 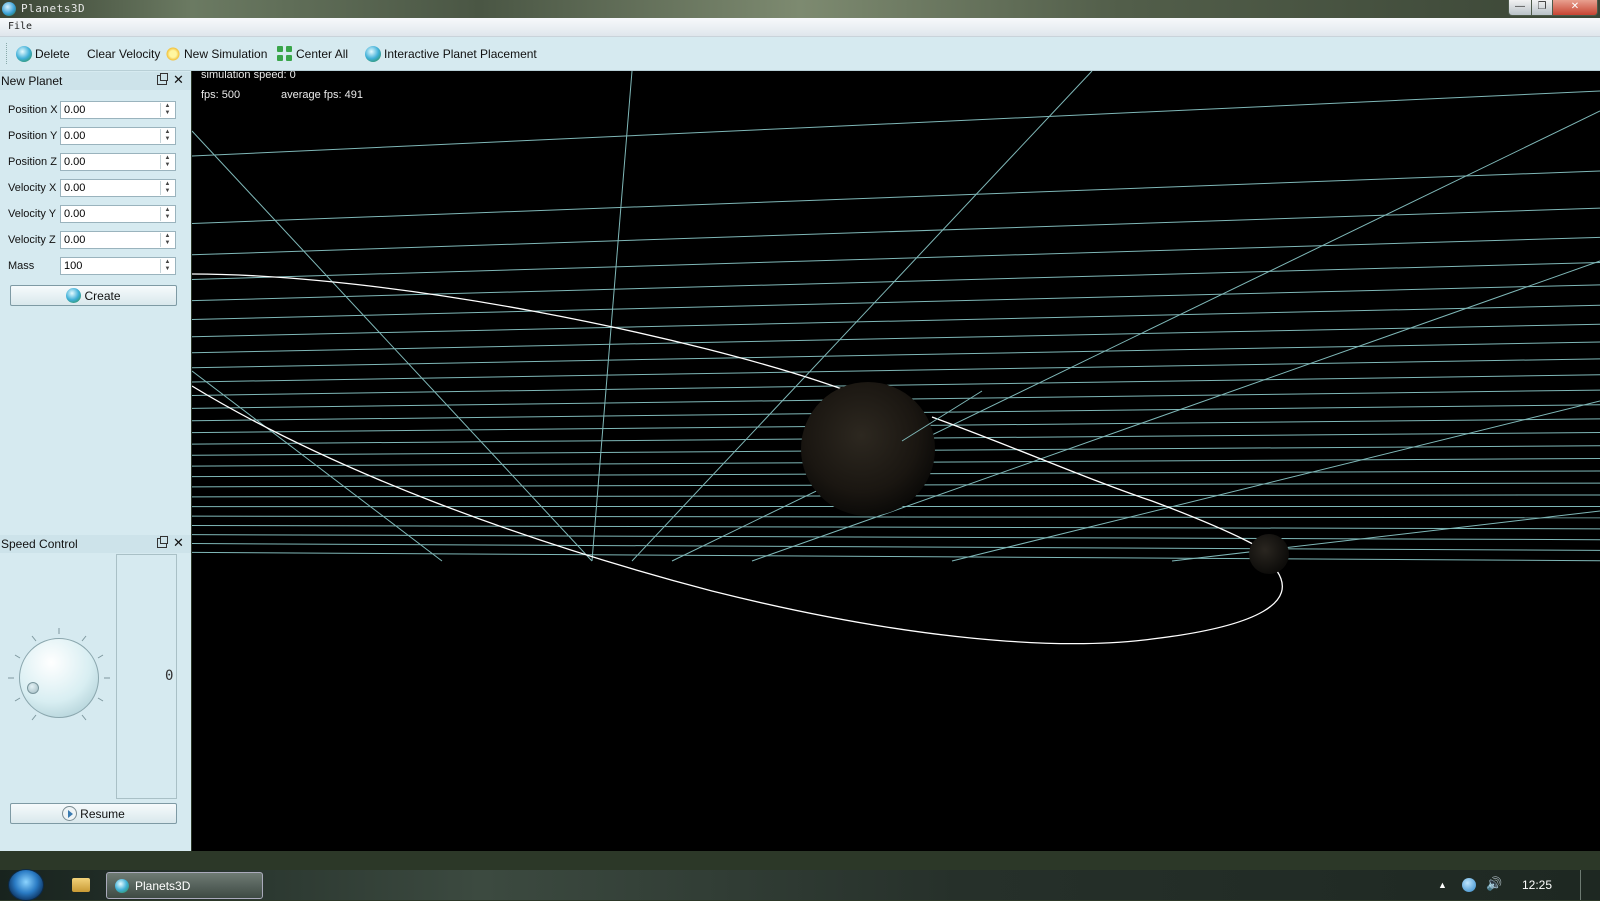 What do you see at coordinates (868, 449) in the screenshot?
I see `central-planet` at bounding box center [868, 449].